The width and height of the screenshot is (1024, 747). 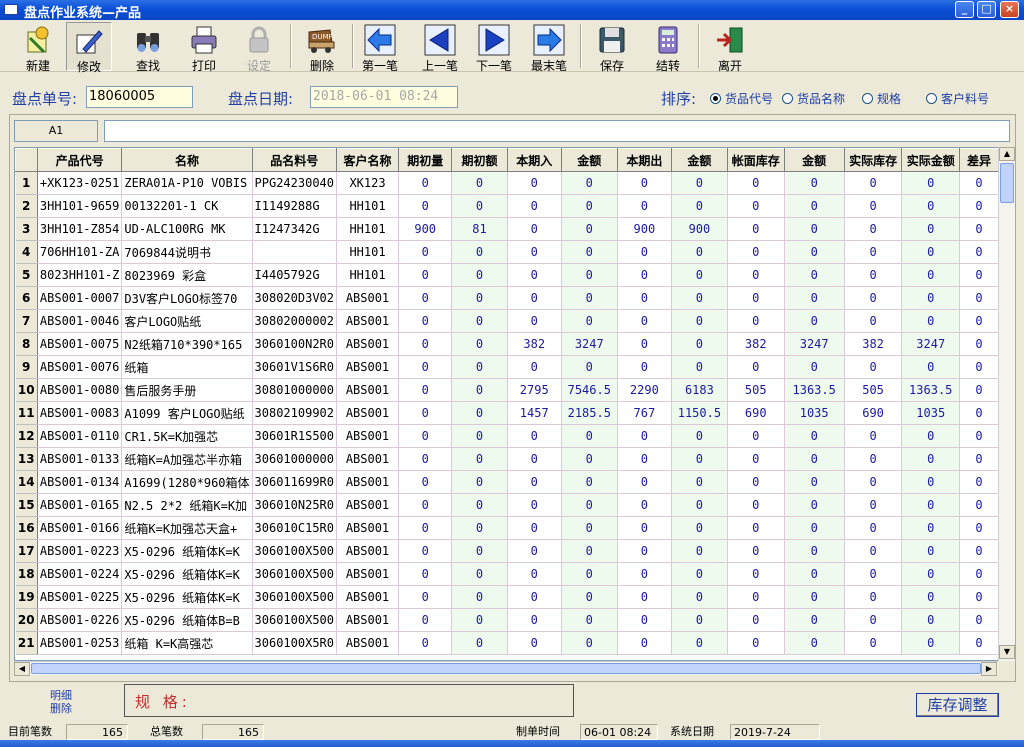 What do you see at coordinates (79, 160) in the screenshot?
I see `column-header: 产品代号` at bounding box center [79, 160].